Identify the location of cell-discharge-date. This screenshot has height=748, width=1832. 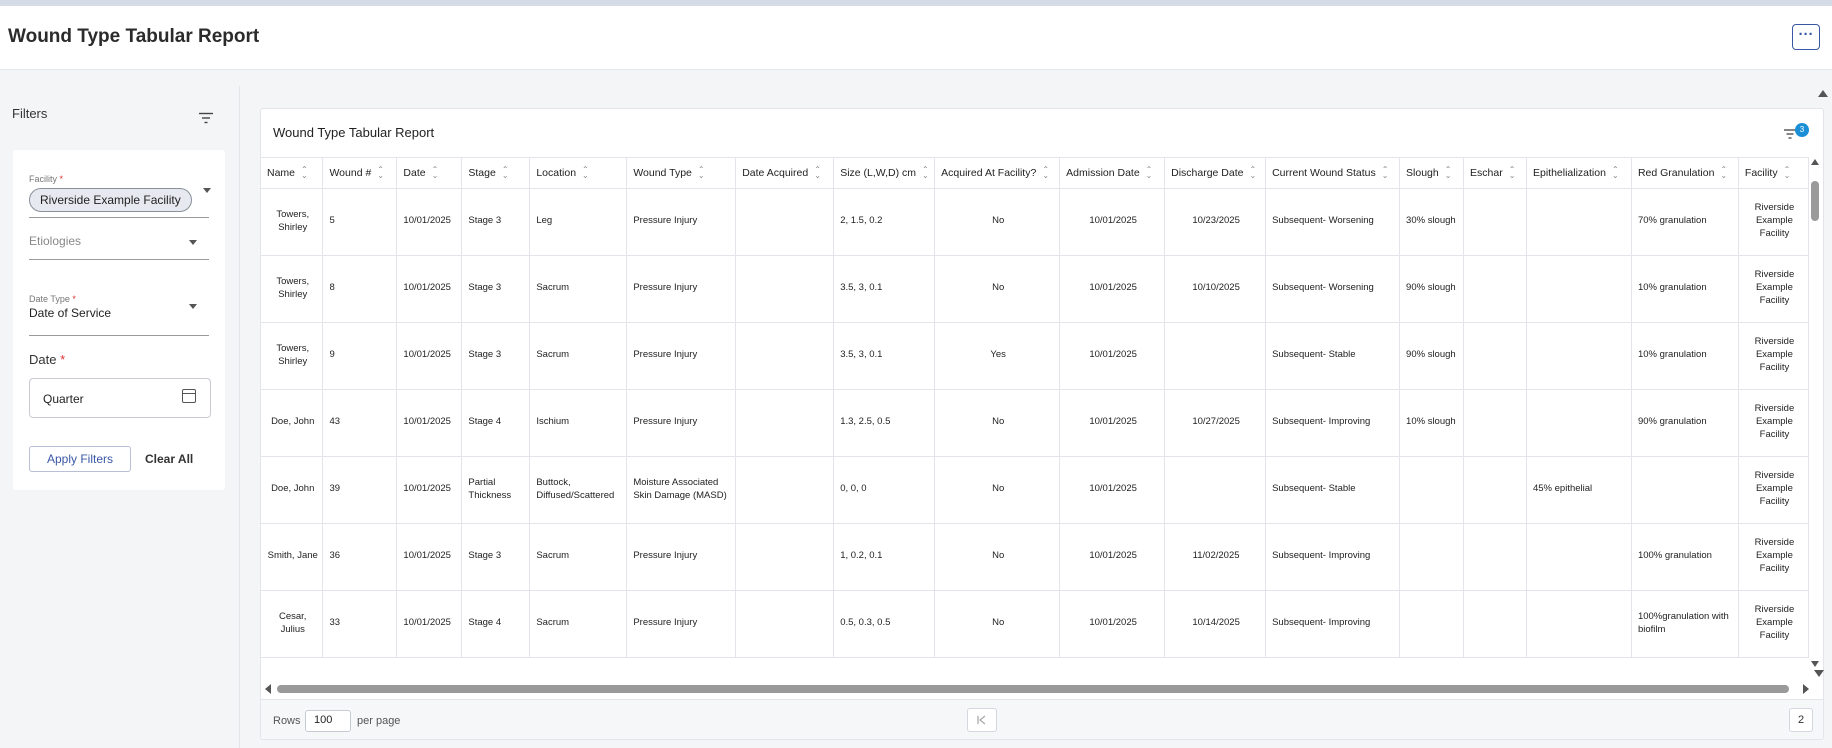
(1215, 356).